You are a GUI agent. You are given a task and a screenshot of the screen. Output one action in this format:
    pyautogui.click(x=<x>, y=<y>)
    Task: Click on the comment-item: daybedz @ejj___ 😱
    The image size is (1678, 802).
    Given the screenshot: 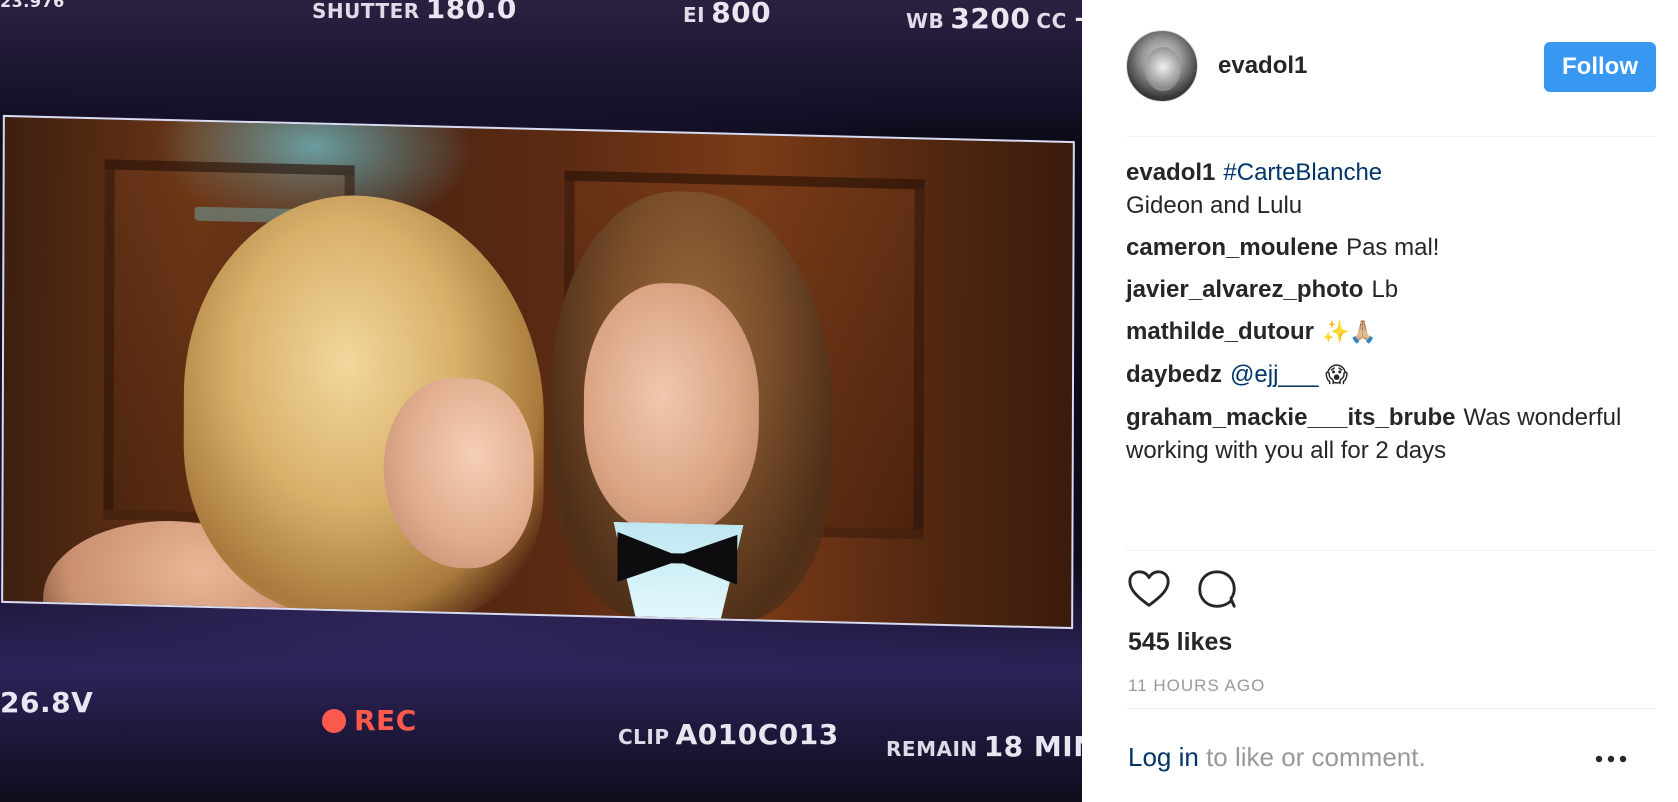 What is the action you would take?
    pyautogui.click(x=1391, y=375)
    